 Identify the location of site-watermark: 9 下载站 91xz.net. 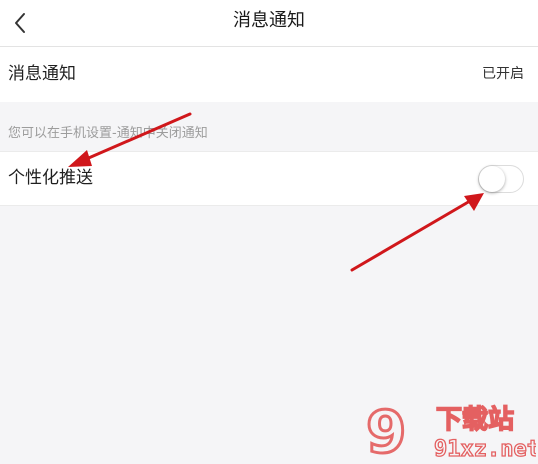
(451, 430).